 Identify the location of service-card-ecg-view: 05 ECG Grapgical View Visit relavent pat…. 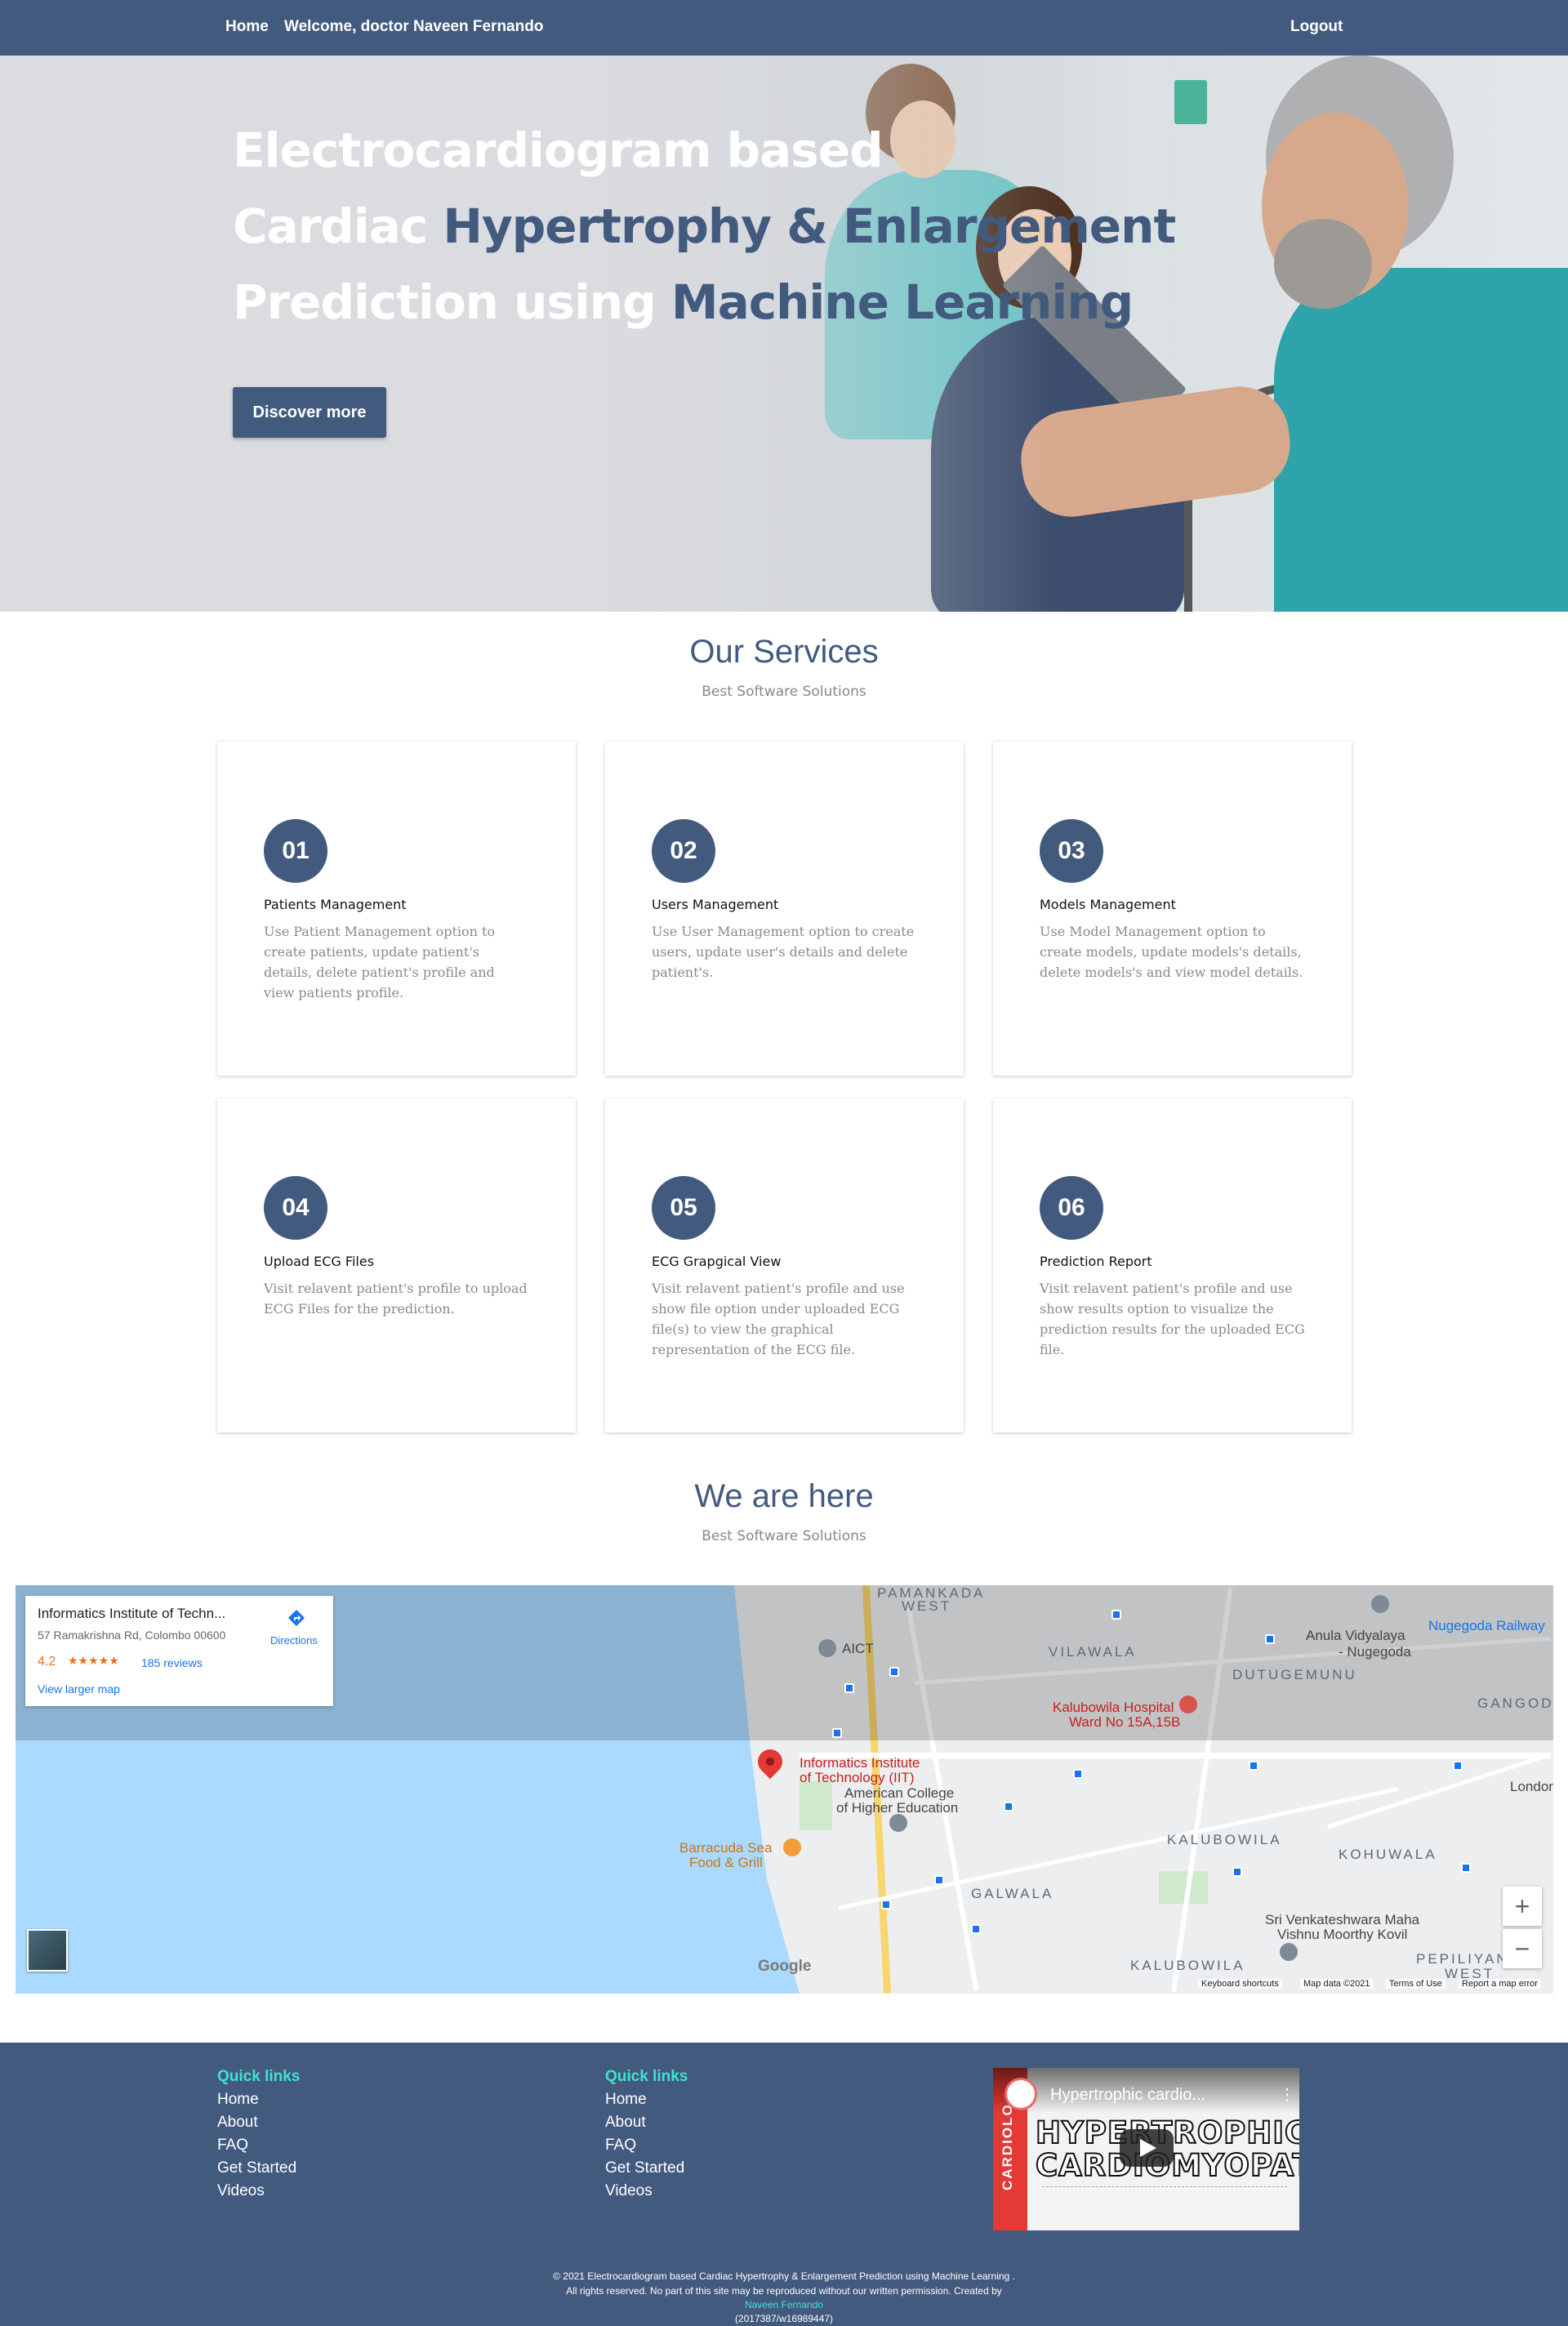
(784, 1265).